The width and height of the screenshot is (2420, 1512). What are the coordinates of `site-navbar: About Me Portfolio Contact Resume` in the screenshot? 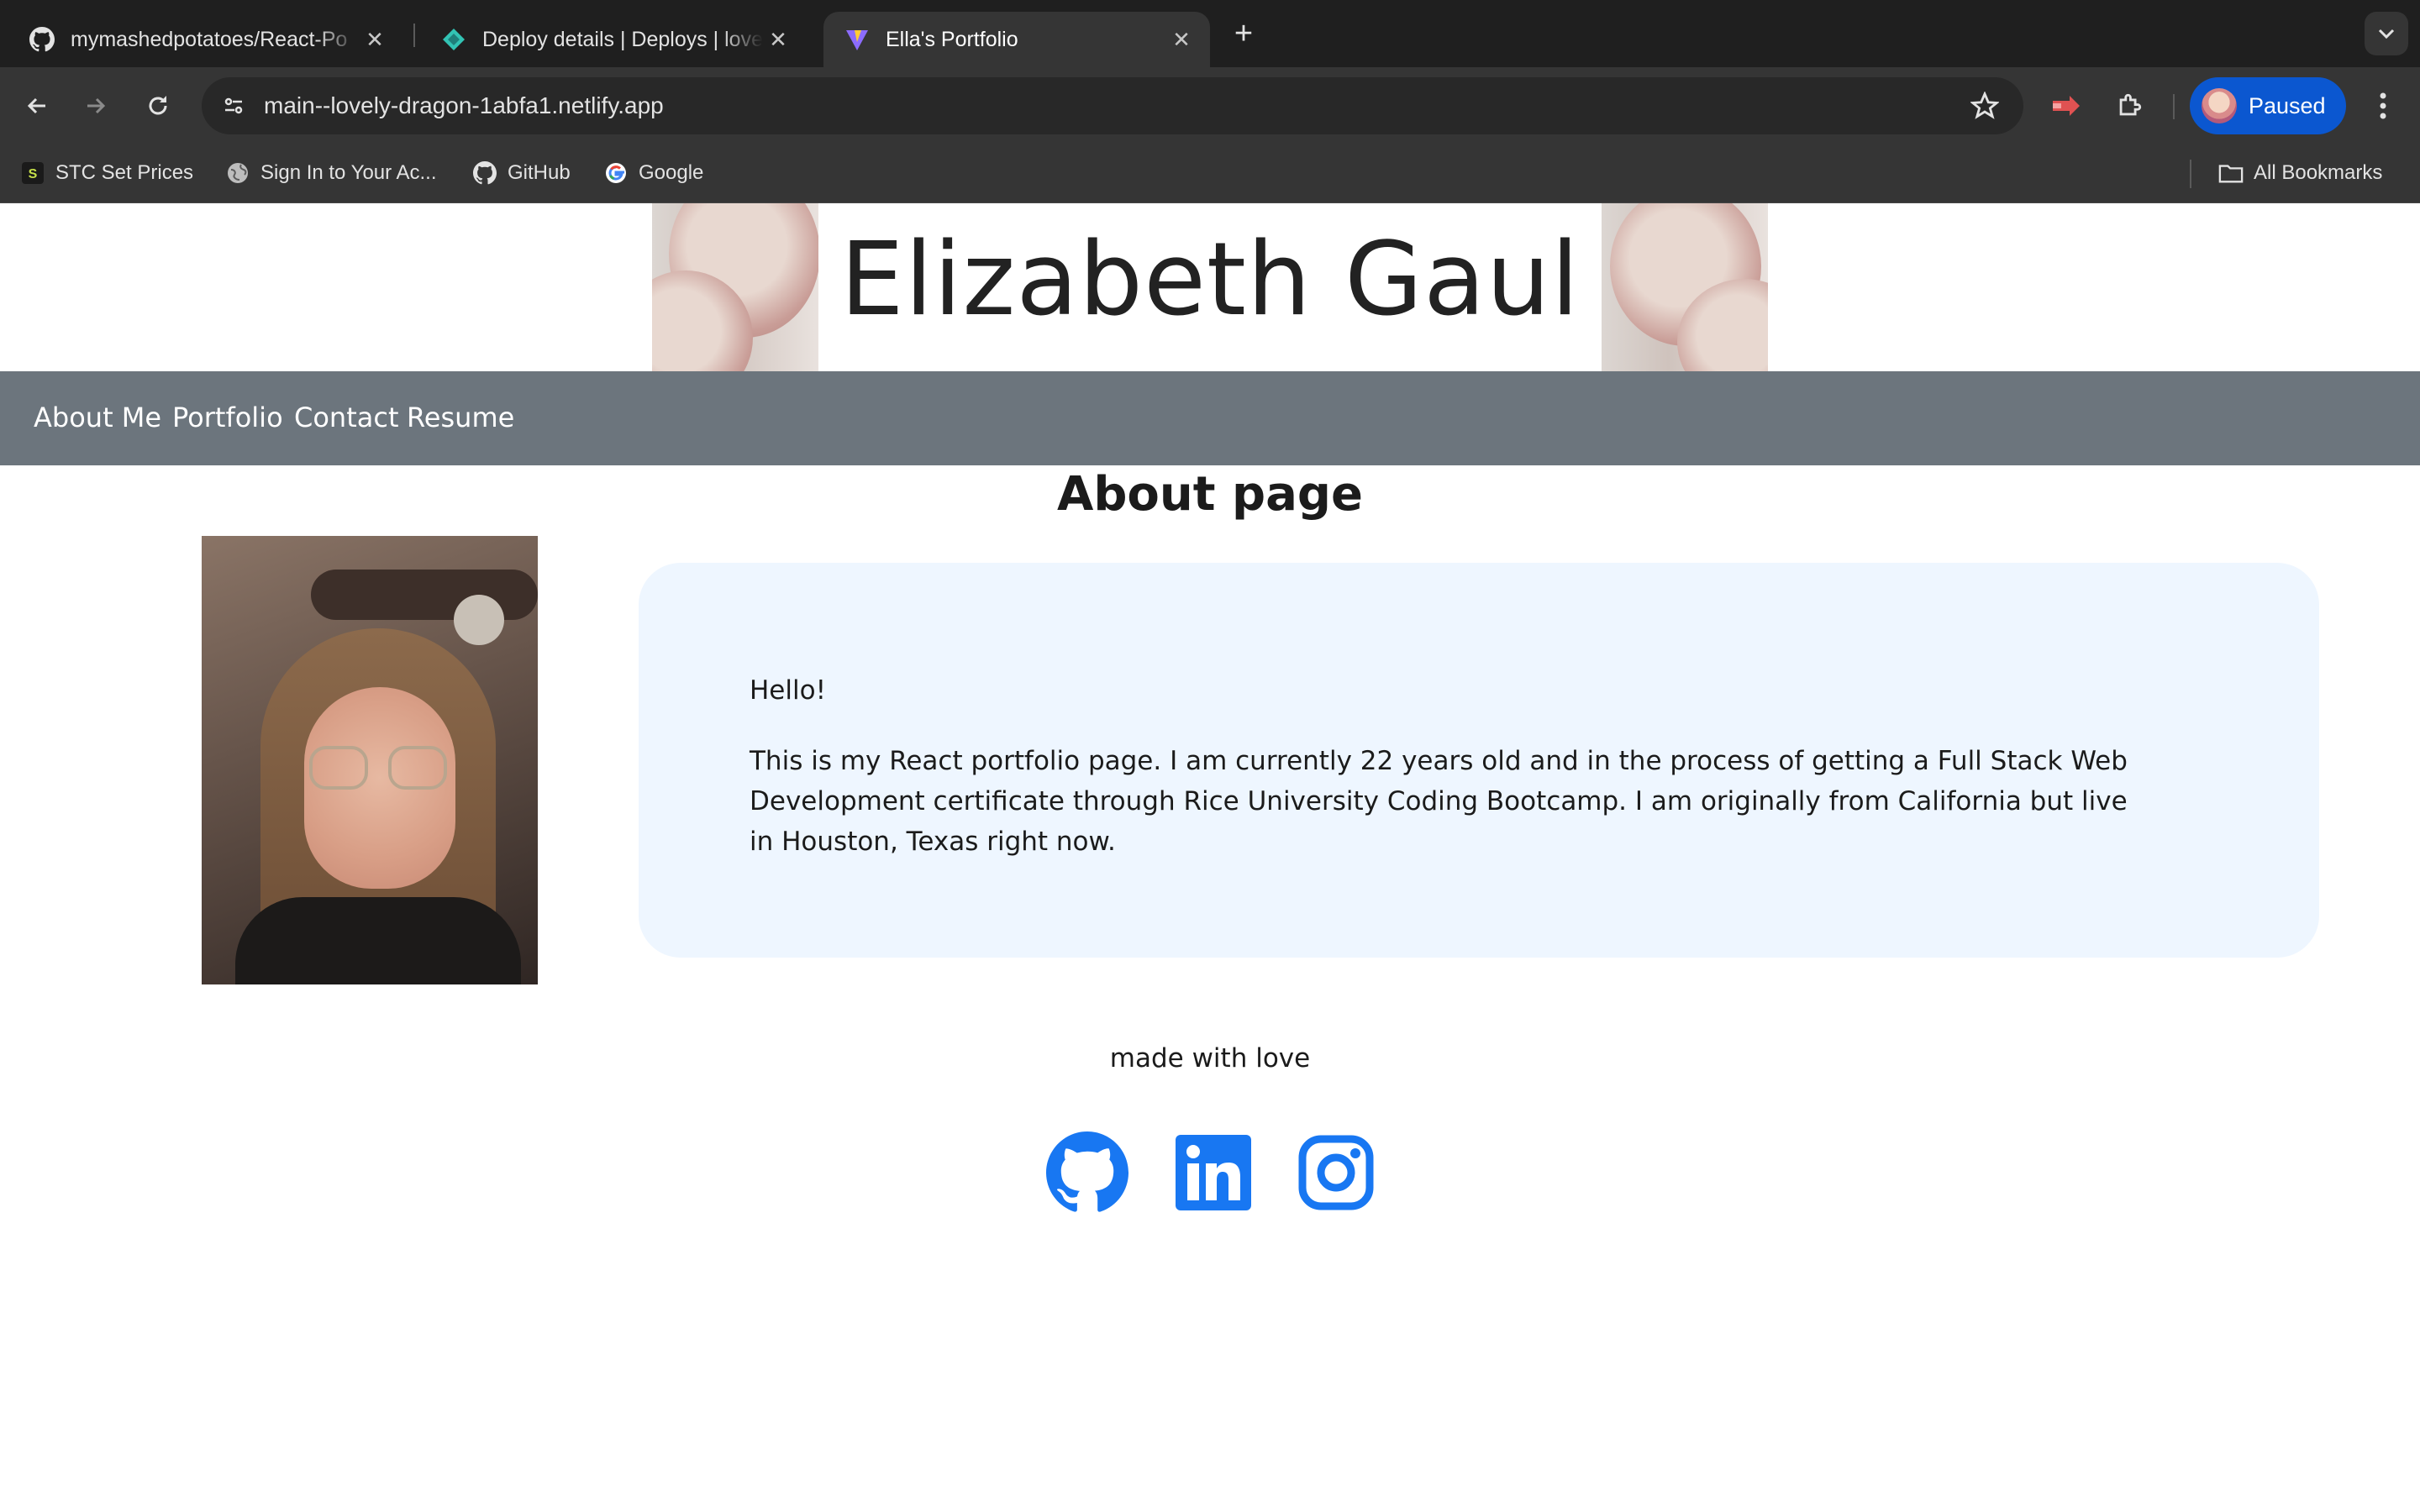 It's located at (1210, 418).